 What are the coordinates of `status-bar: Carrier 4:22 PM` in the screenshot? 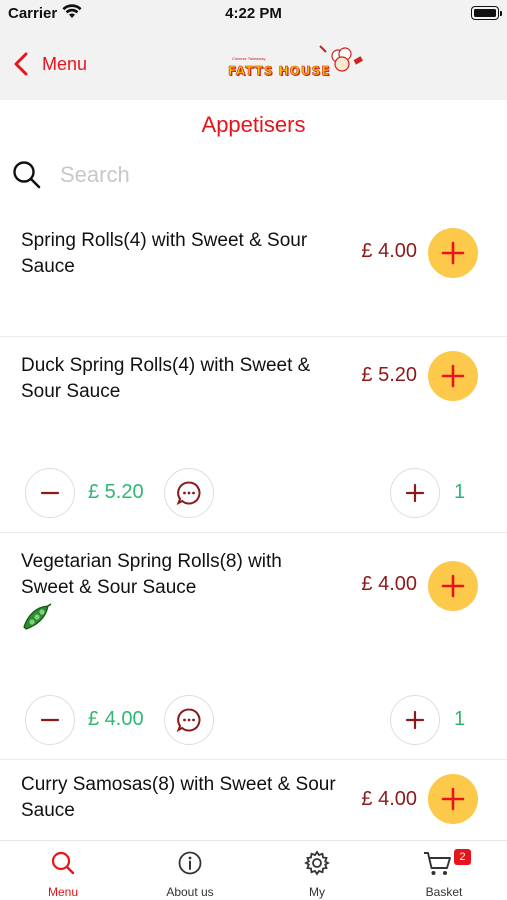 It's located at (253, 14).